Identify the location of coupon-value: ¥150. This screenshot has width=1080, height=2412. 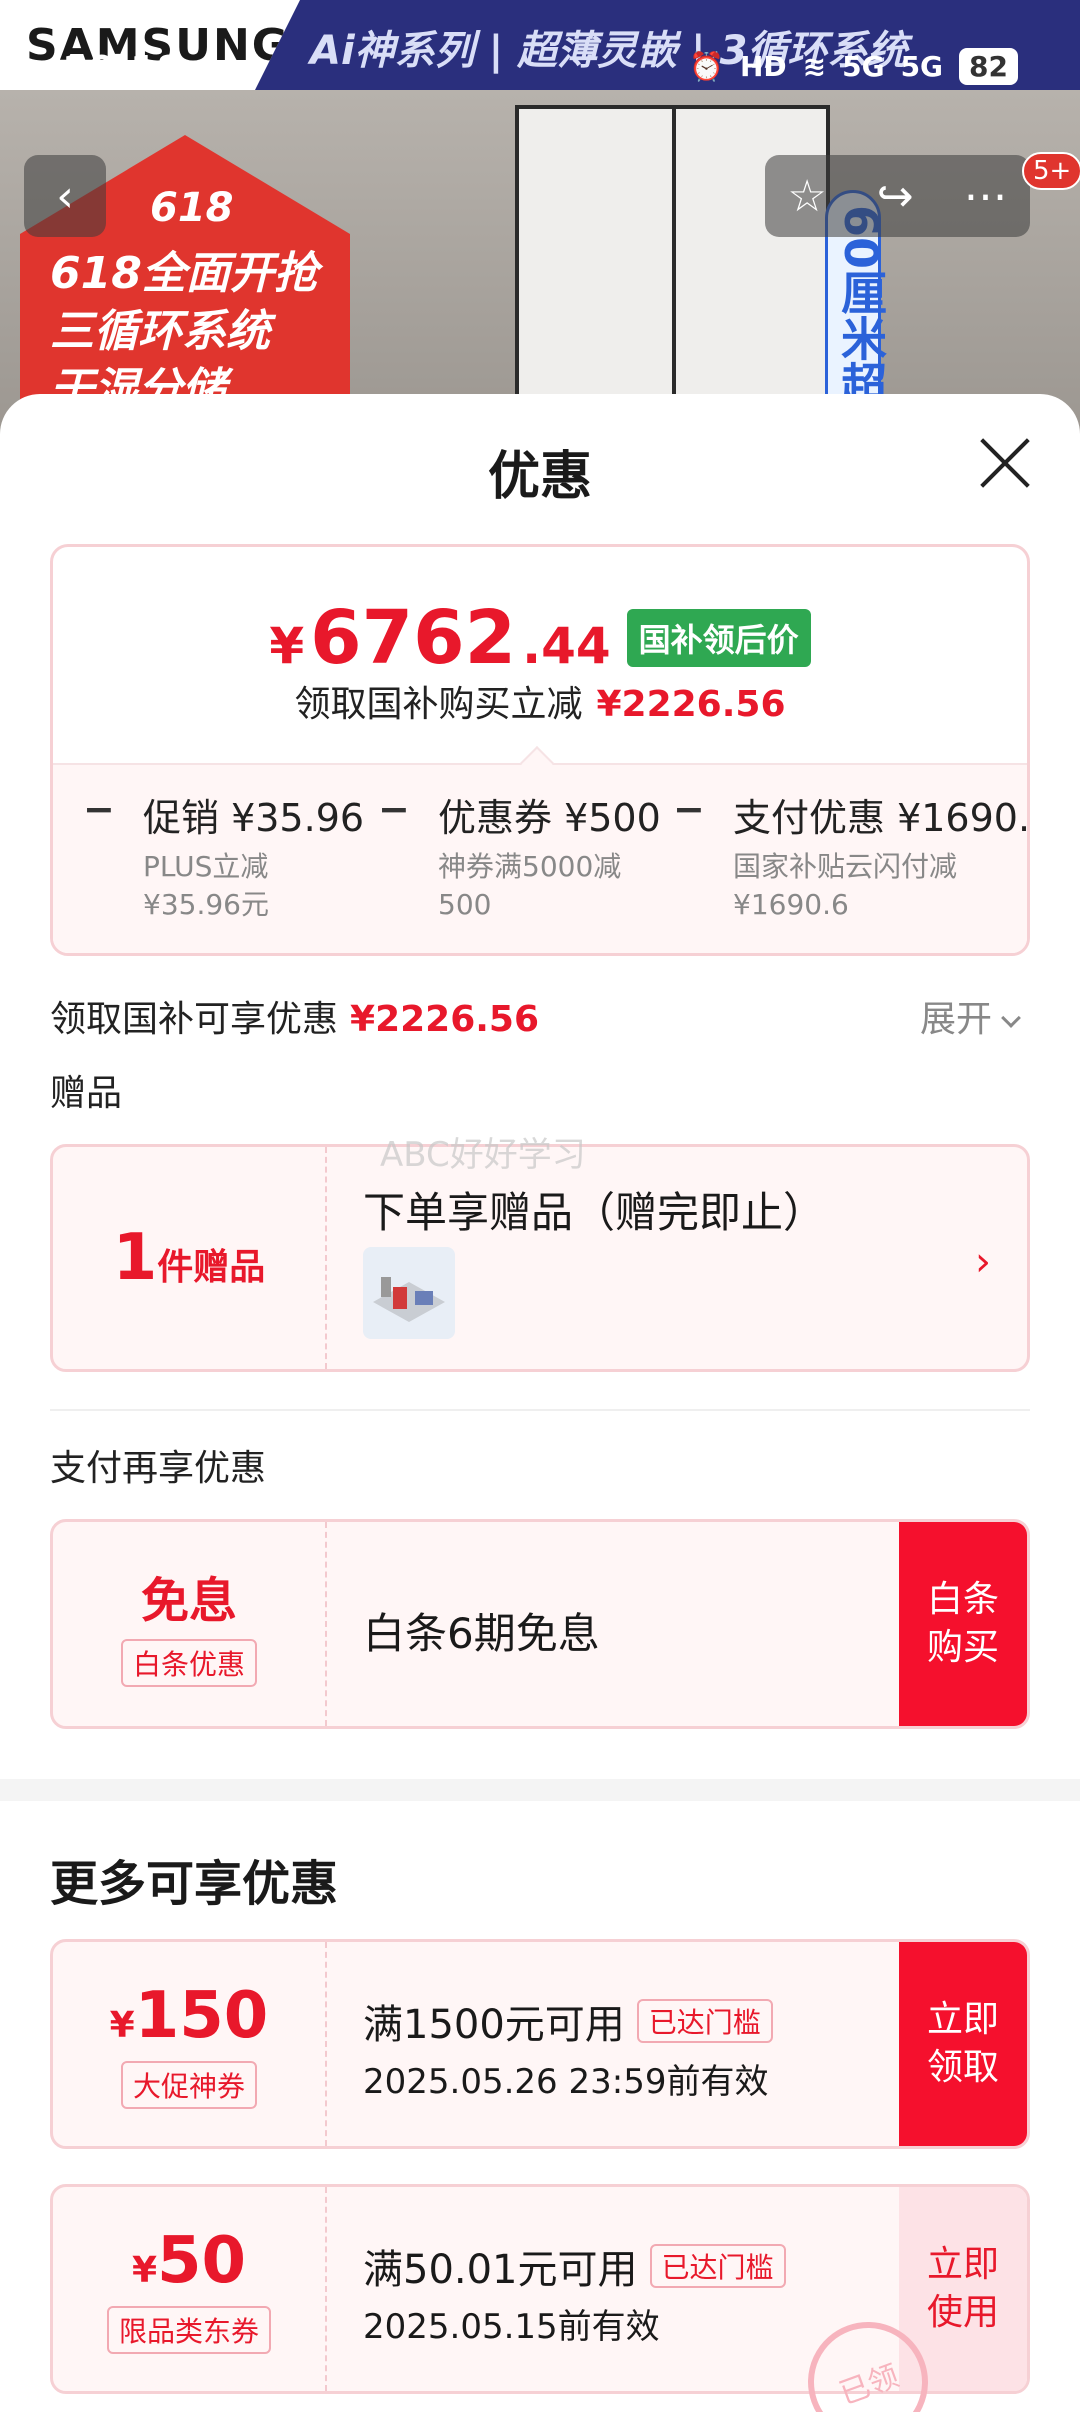
(189, 2016).